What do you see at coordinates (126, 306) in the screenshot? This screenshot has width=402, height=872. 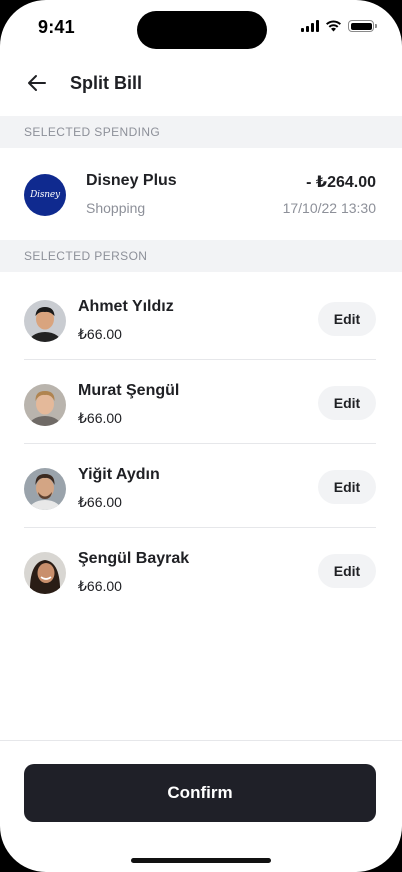 I see `person-name: Ahmet Yıldız` at bounding box center [126, 306].